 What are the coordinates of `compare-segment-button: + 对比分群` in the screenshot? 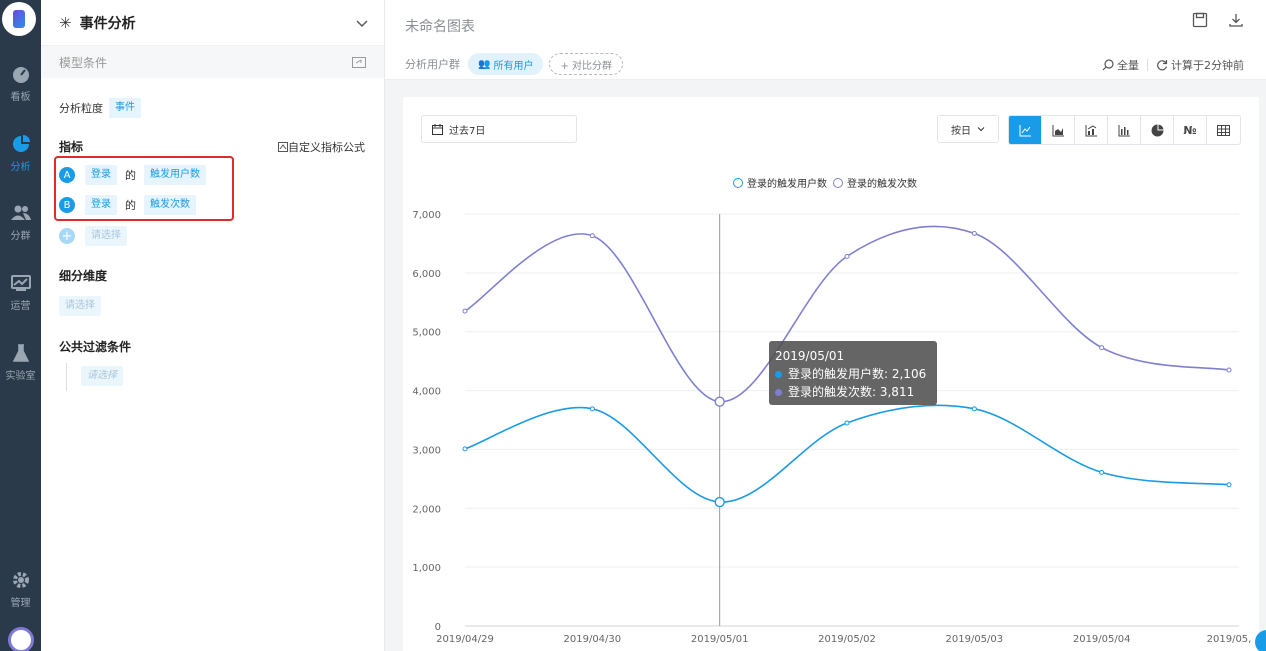 It's located at (586, 64).